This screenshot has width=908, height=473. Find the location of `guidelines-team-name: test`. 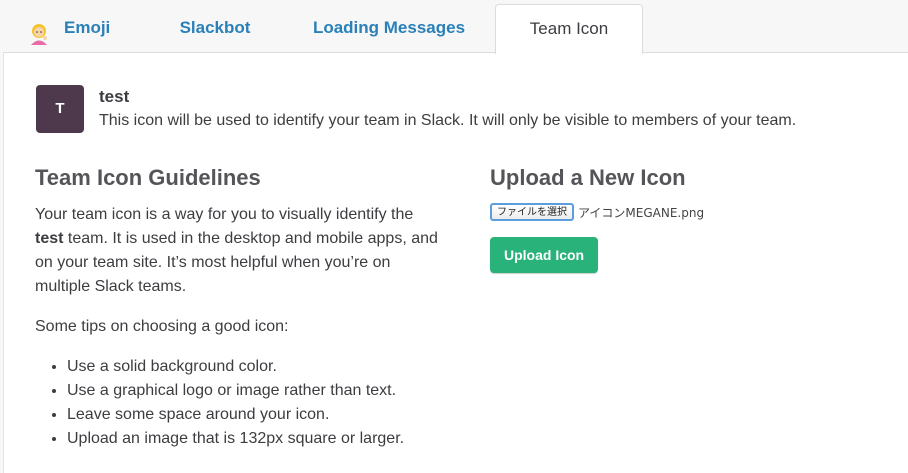

guidelines-team-name: test is located at coordinates (49, 238).